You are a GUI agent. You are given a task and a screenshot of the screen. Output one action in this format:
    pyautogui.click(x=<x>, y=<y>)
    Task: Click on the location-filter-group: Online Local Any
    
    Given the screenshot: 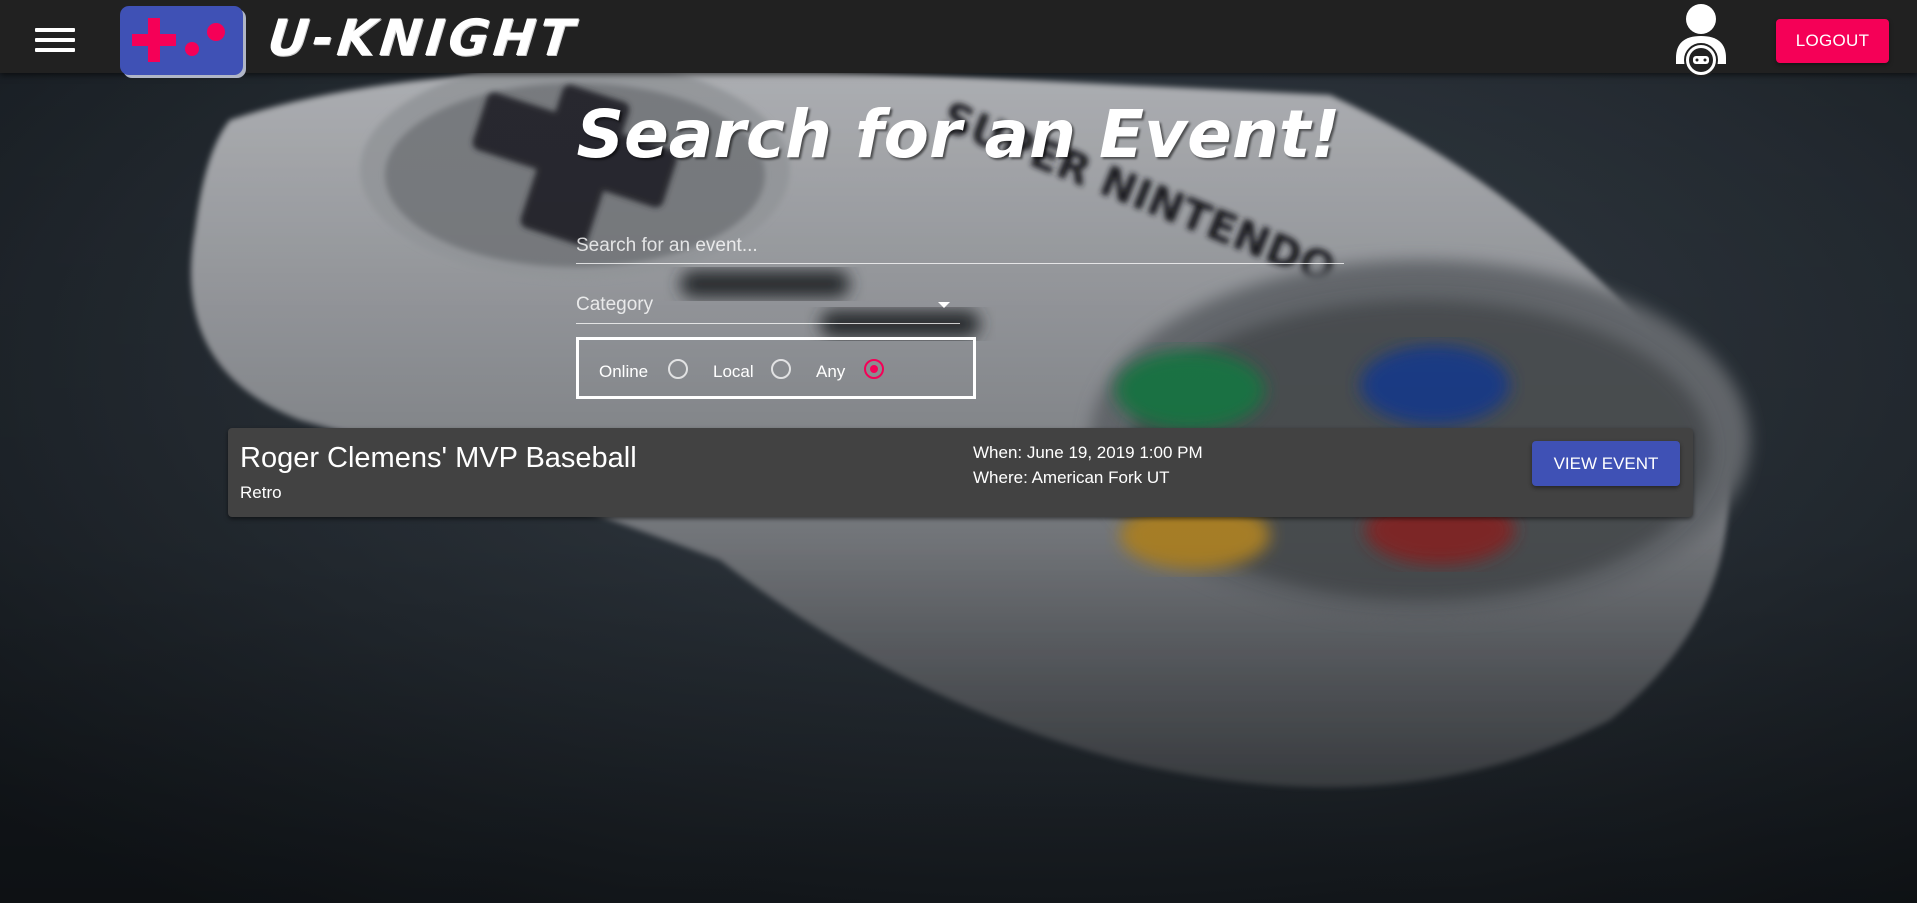 What is the action you would take?
    pyautogui.click(x=776, y=368)
    